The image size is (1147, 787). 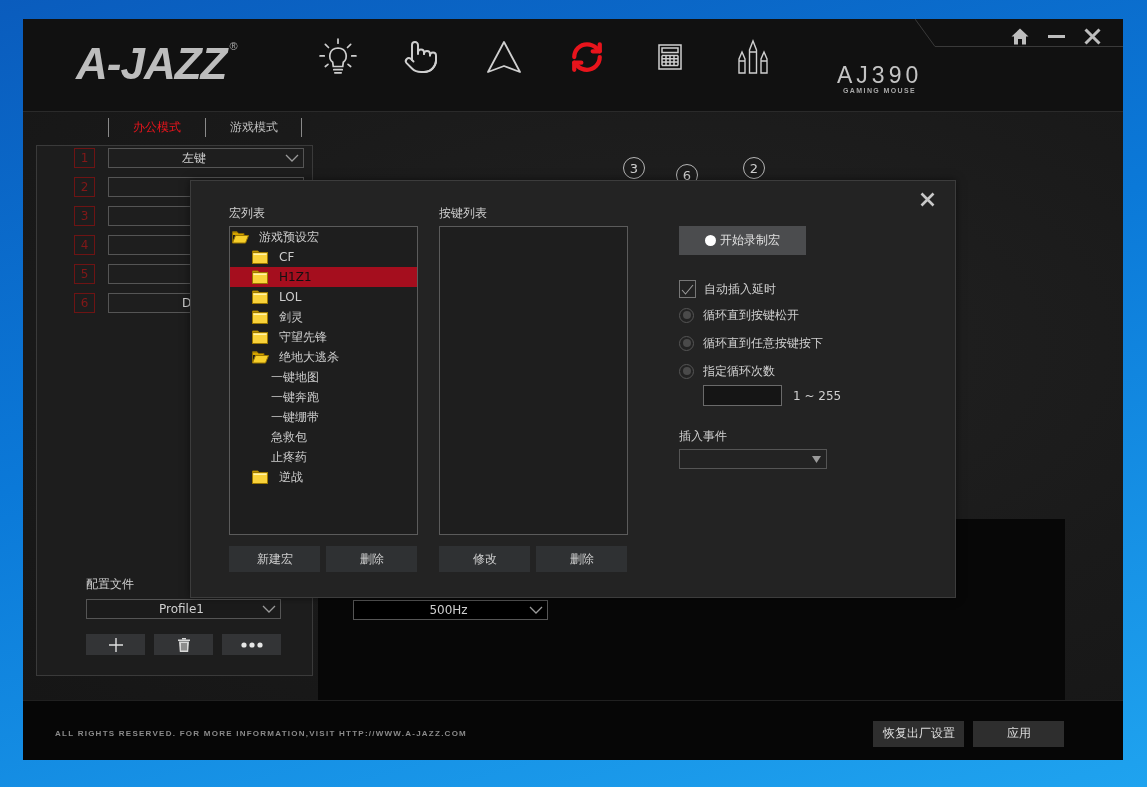 What do you see at coordinates (110, 584) in the screenshot?
I see `profile-label: 配置文件` at bounding box center [110, 584].